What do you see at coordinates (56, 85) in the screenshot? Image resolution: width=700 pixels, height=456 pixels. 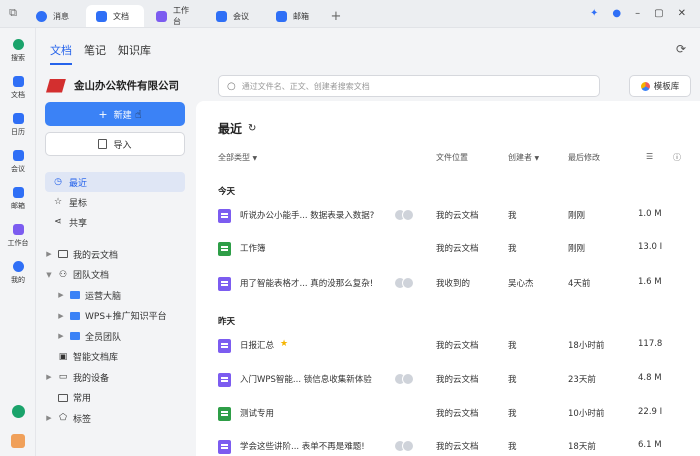 I see `company-logo-icon` at bounding box center [56, 85].